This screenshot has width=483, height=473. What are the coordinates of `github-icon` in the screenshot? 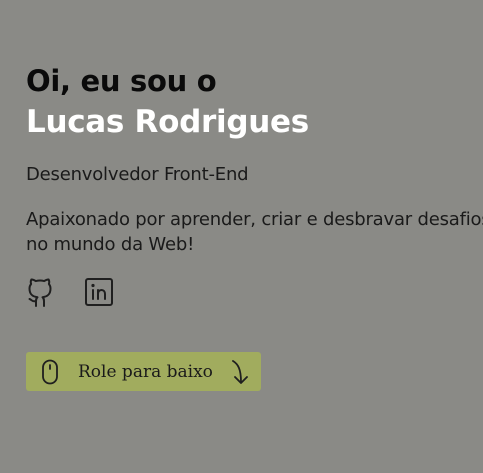 It's located at (40, 292).